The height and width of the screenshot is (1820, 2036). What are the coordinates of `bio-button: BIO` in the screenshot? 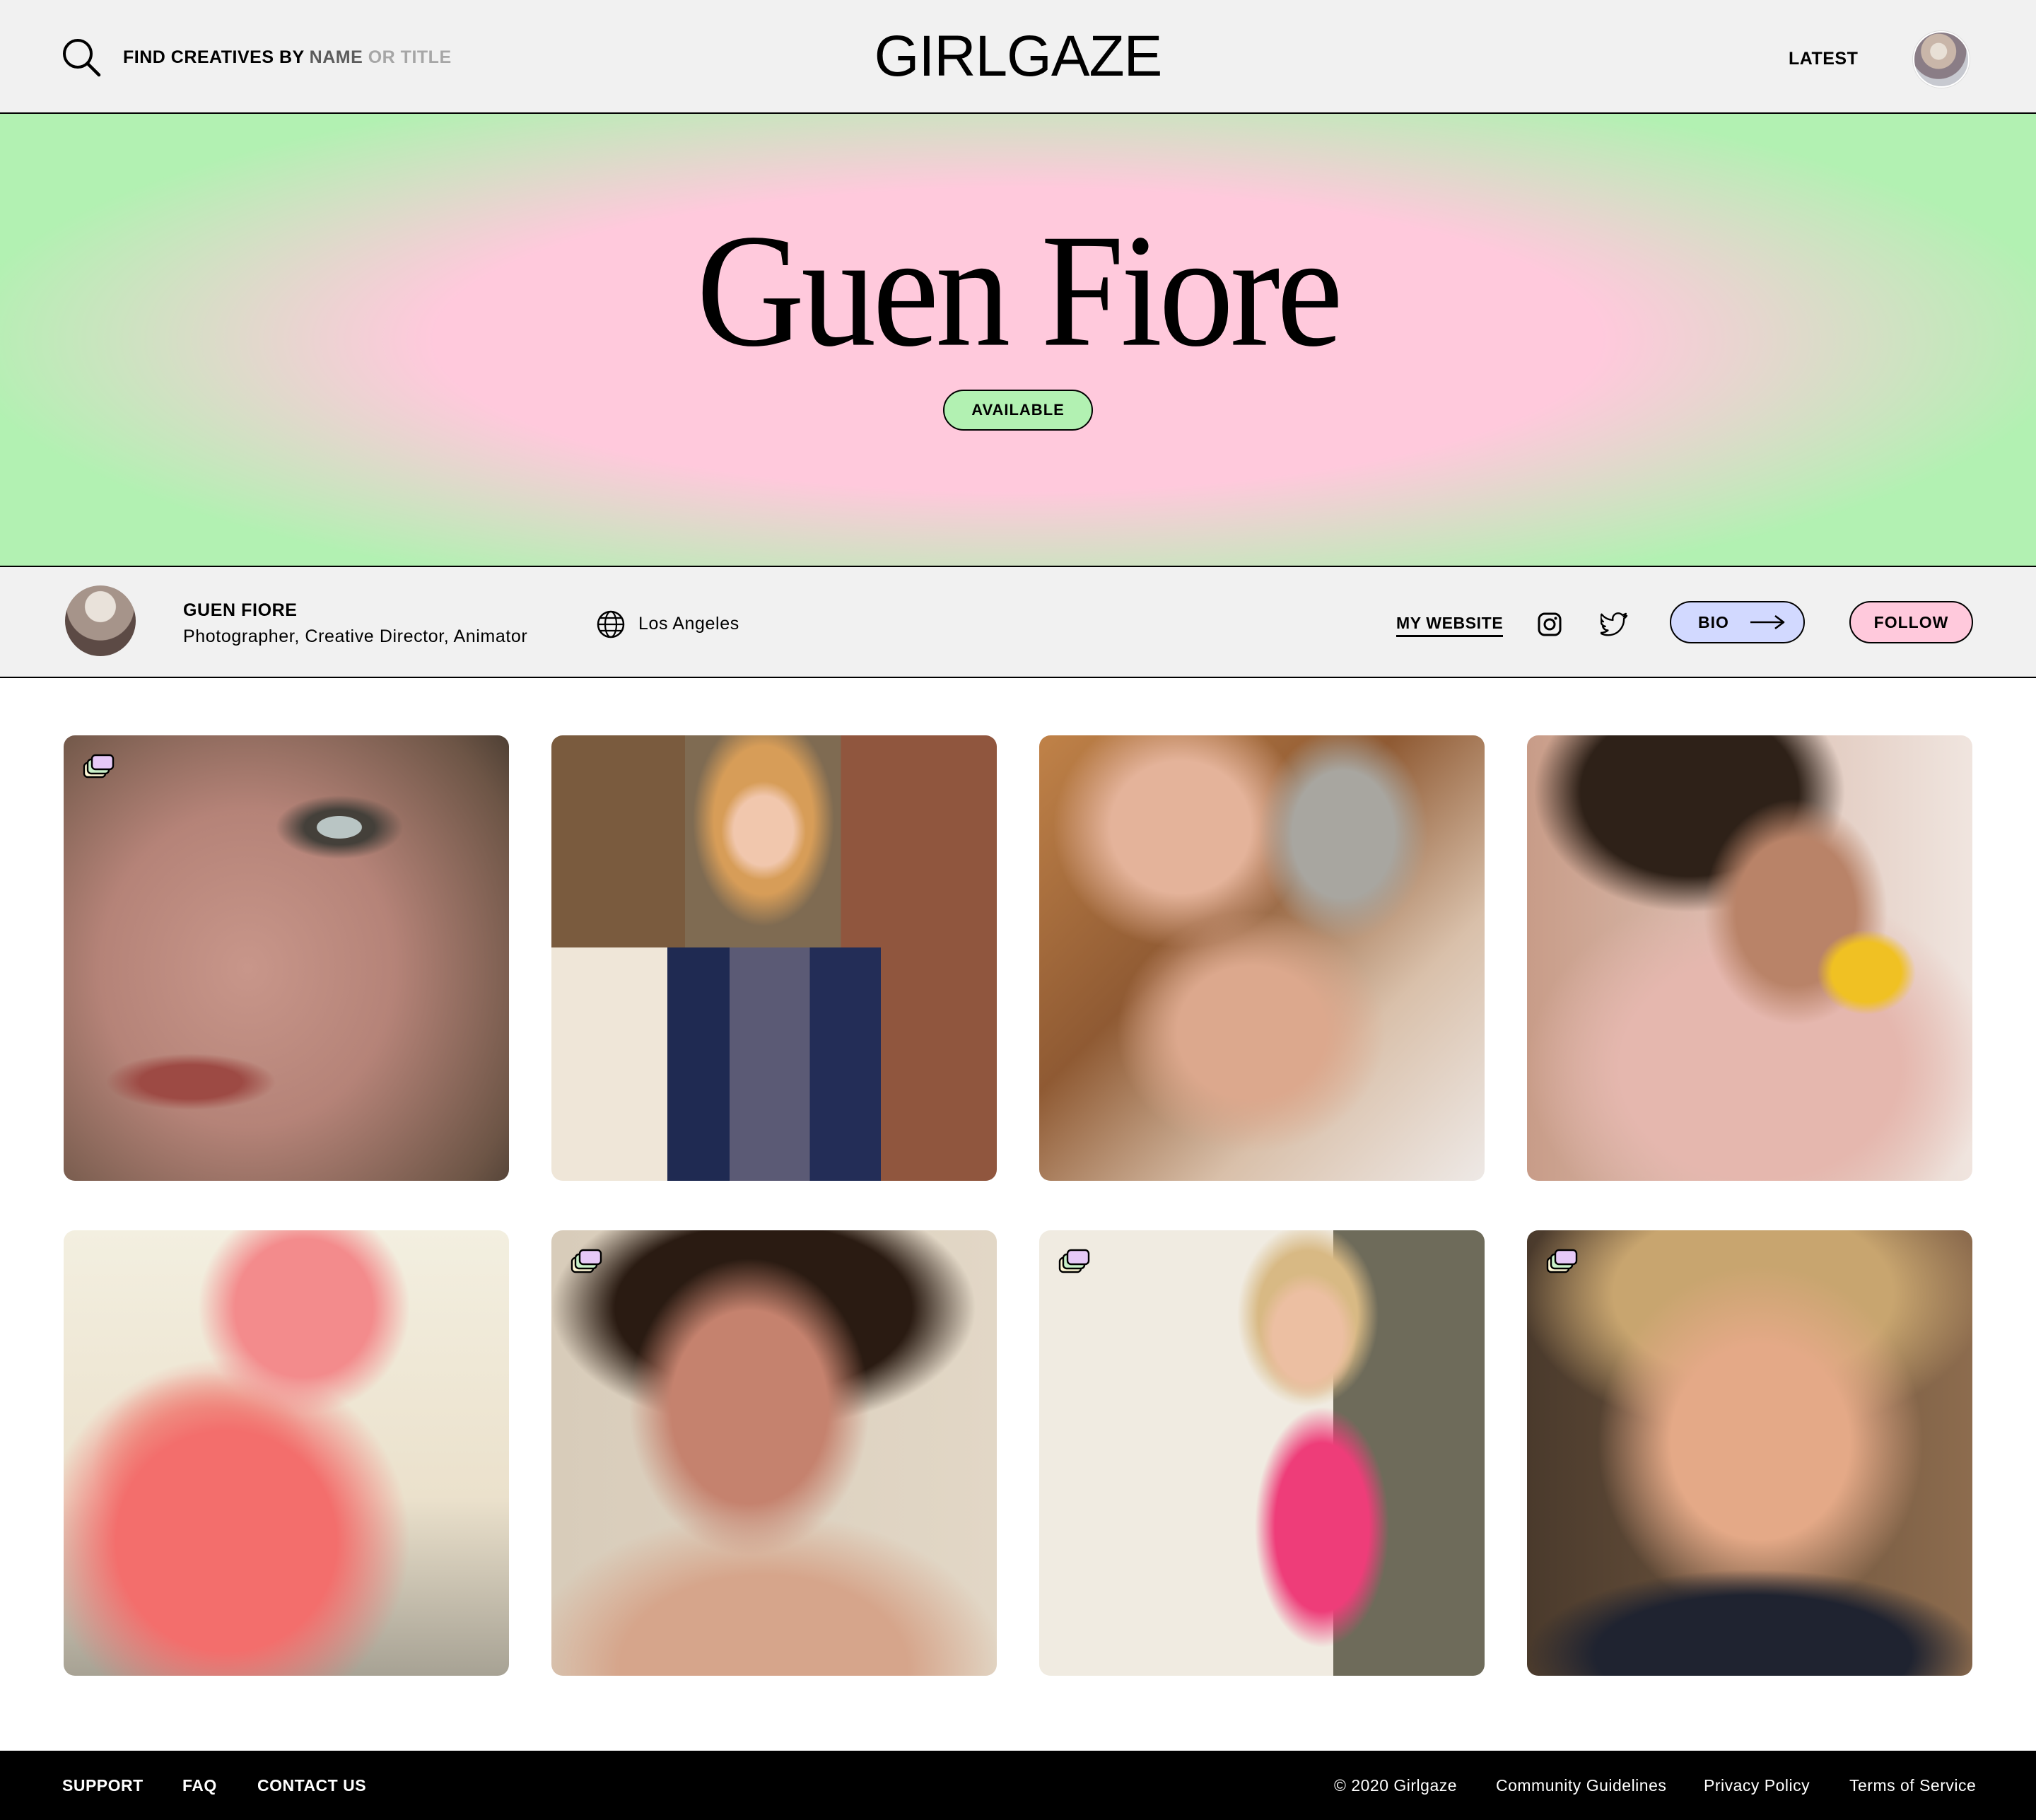 It's located at (1738, 622).